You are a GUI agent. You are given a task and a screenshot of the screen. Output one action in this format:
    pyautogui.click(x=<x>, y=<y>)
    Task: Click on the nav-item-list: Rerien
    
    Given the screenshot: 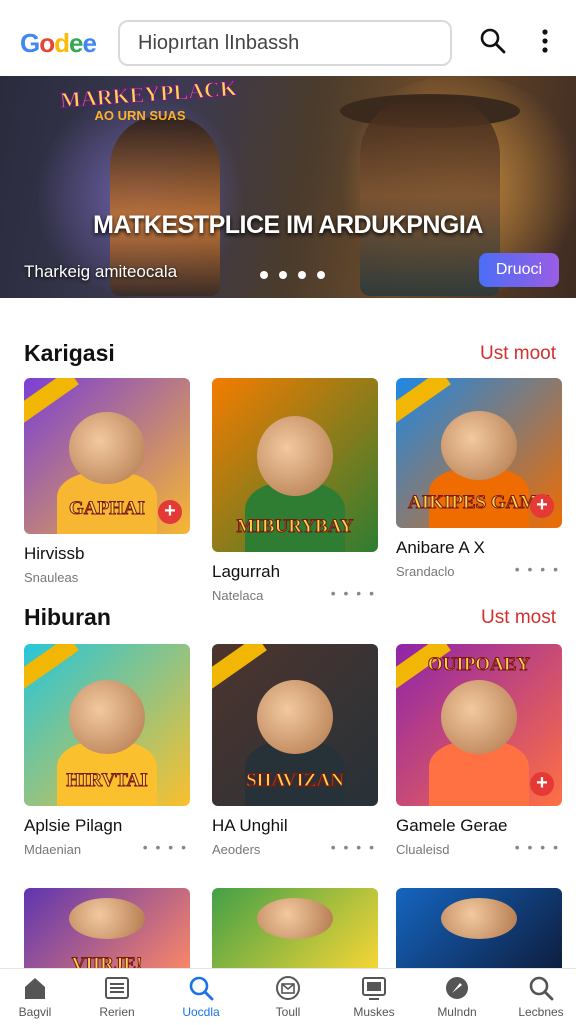 What is the action you would take?
    pyautogui.click(x=117, y=997)
    